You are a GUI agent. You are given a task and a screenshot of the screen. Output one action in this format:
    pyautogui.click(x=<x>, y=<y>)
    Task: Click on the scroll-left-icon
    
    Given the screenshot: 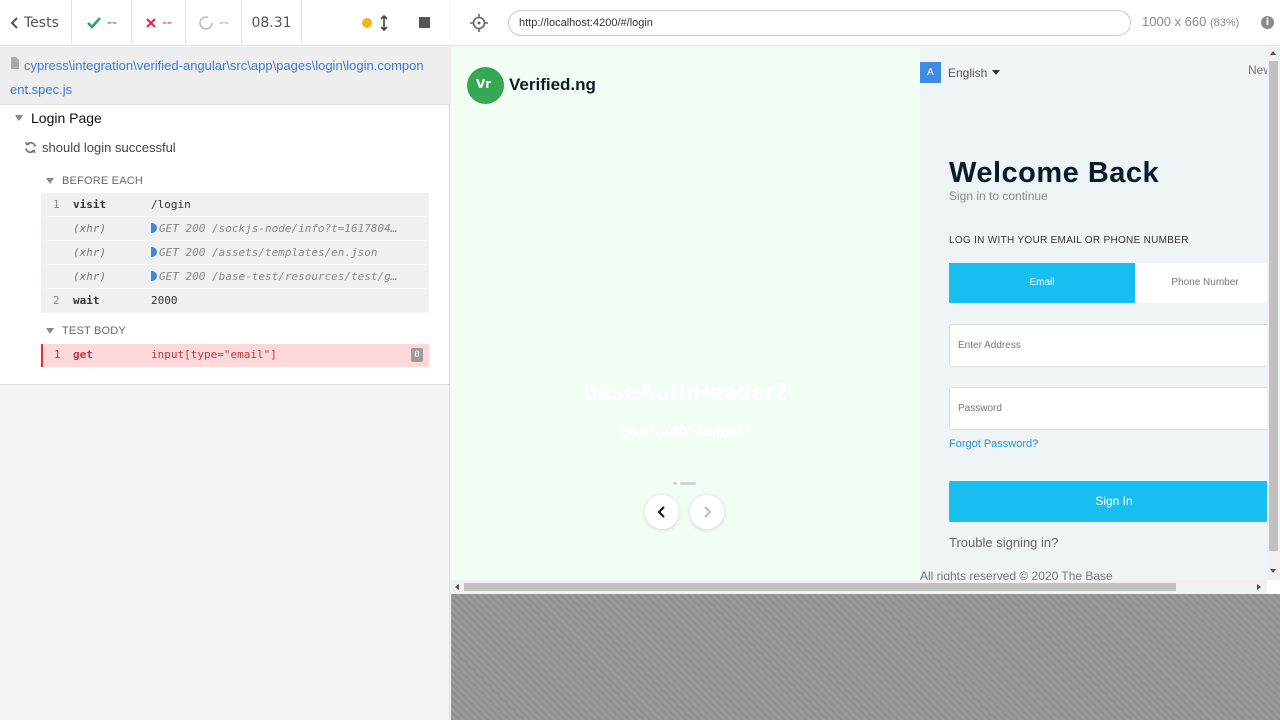 What is the action you would take?
    pyautogui.click(x=457, y=587)
    